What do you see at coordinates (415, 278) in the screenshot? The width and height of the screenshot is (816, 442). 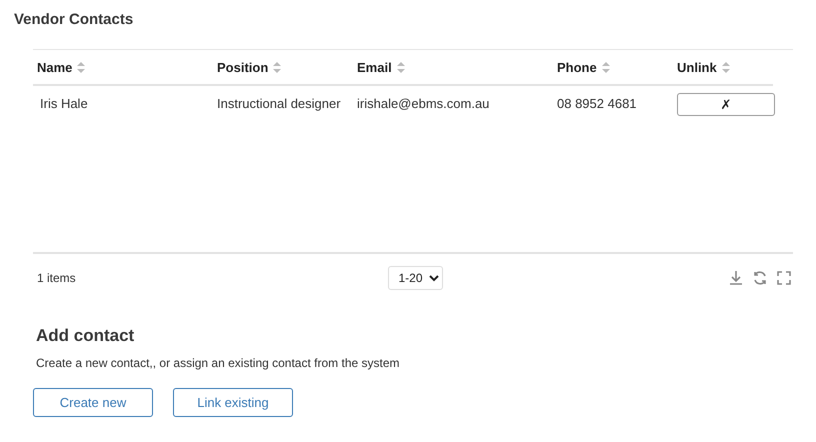 I see `page-size-select: 1-20` at bounding box center [415, 278].